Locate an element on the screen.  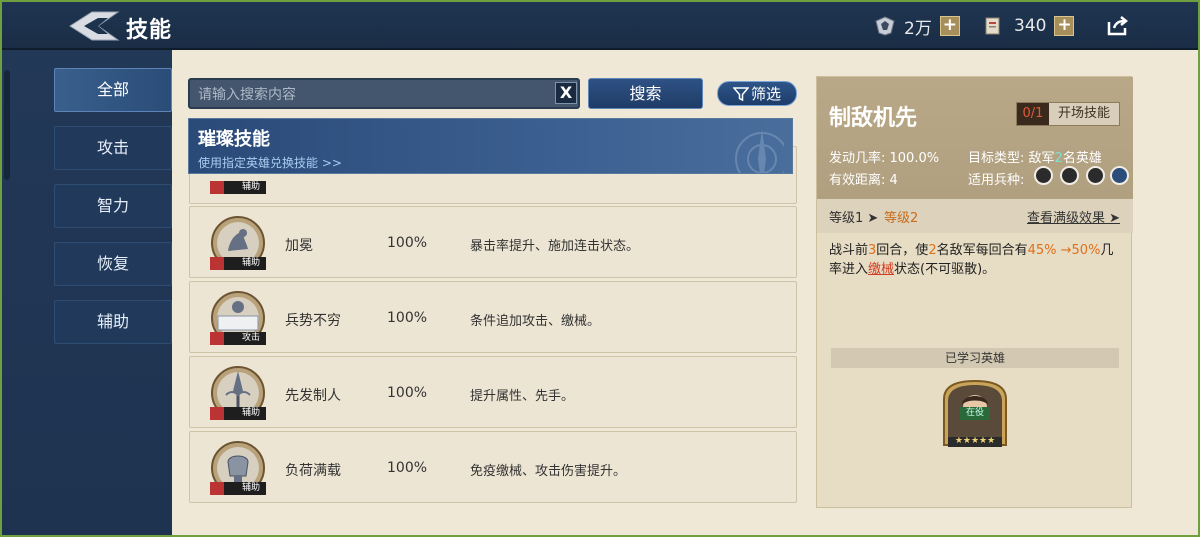
filter-label: 筛选 is located at coordinates (765, 94).